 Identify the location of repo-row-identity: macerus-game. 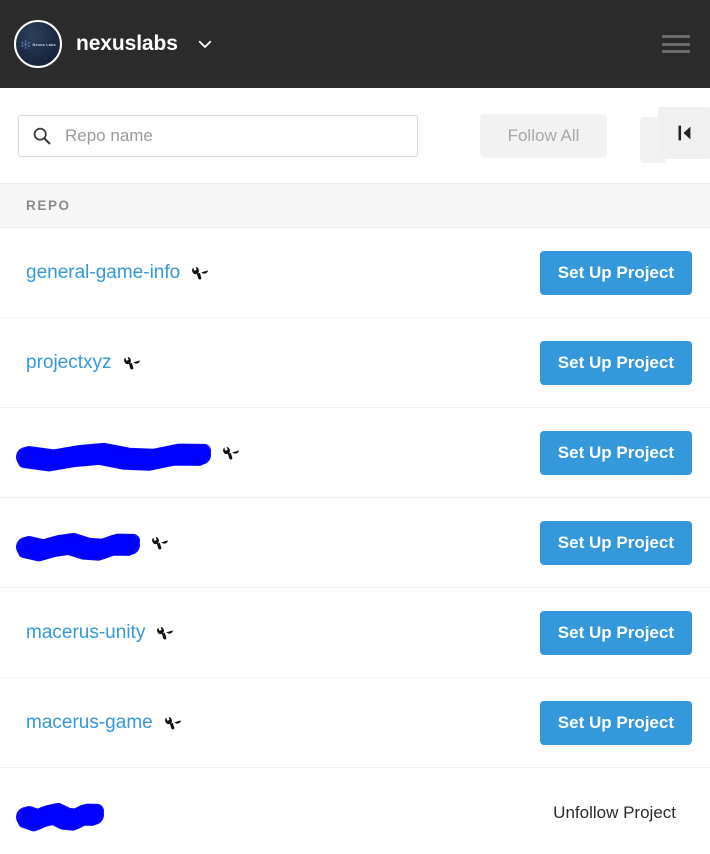
(283, 723).